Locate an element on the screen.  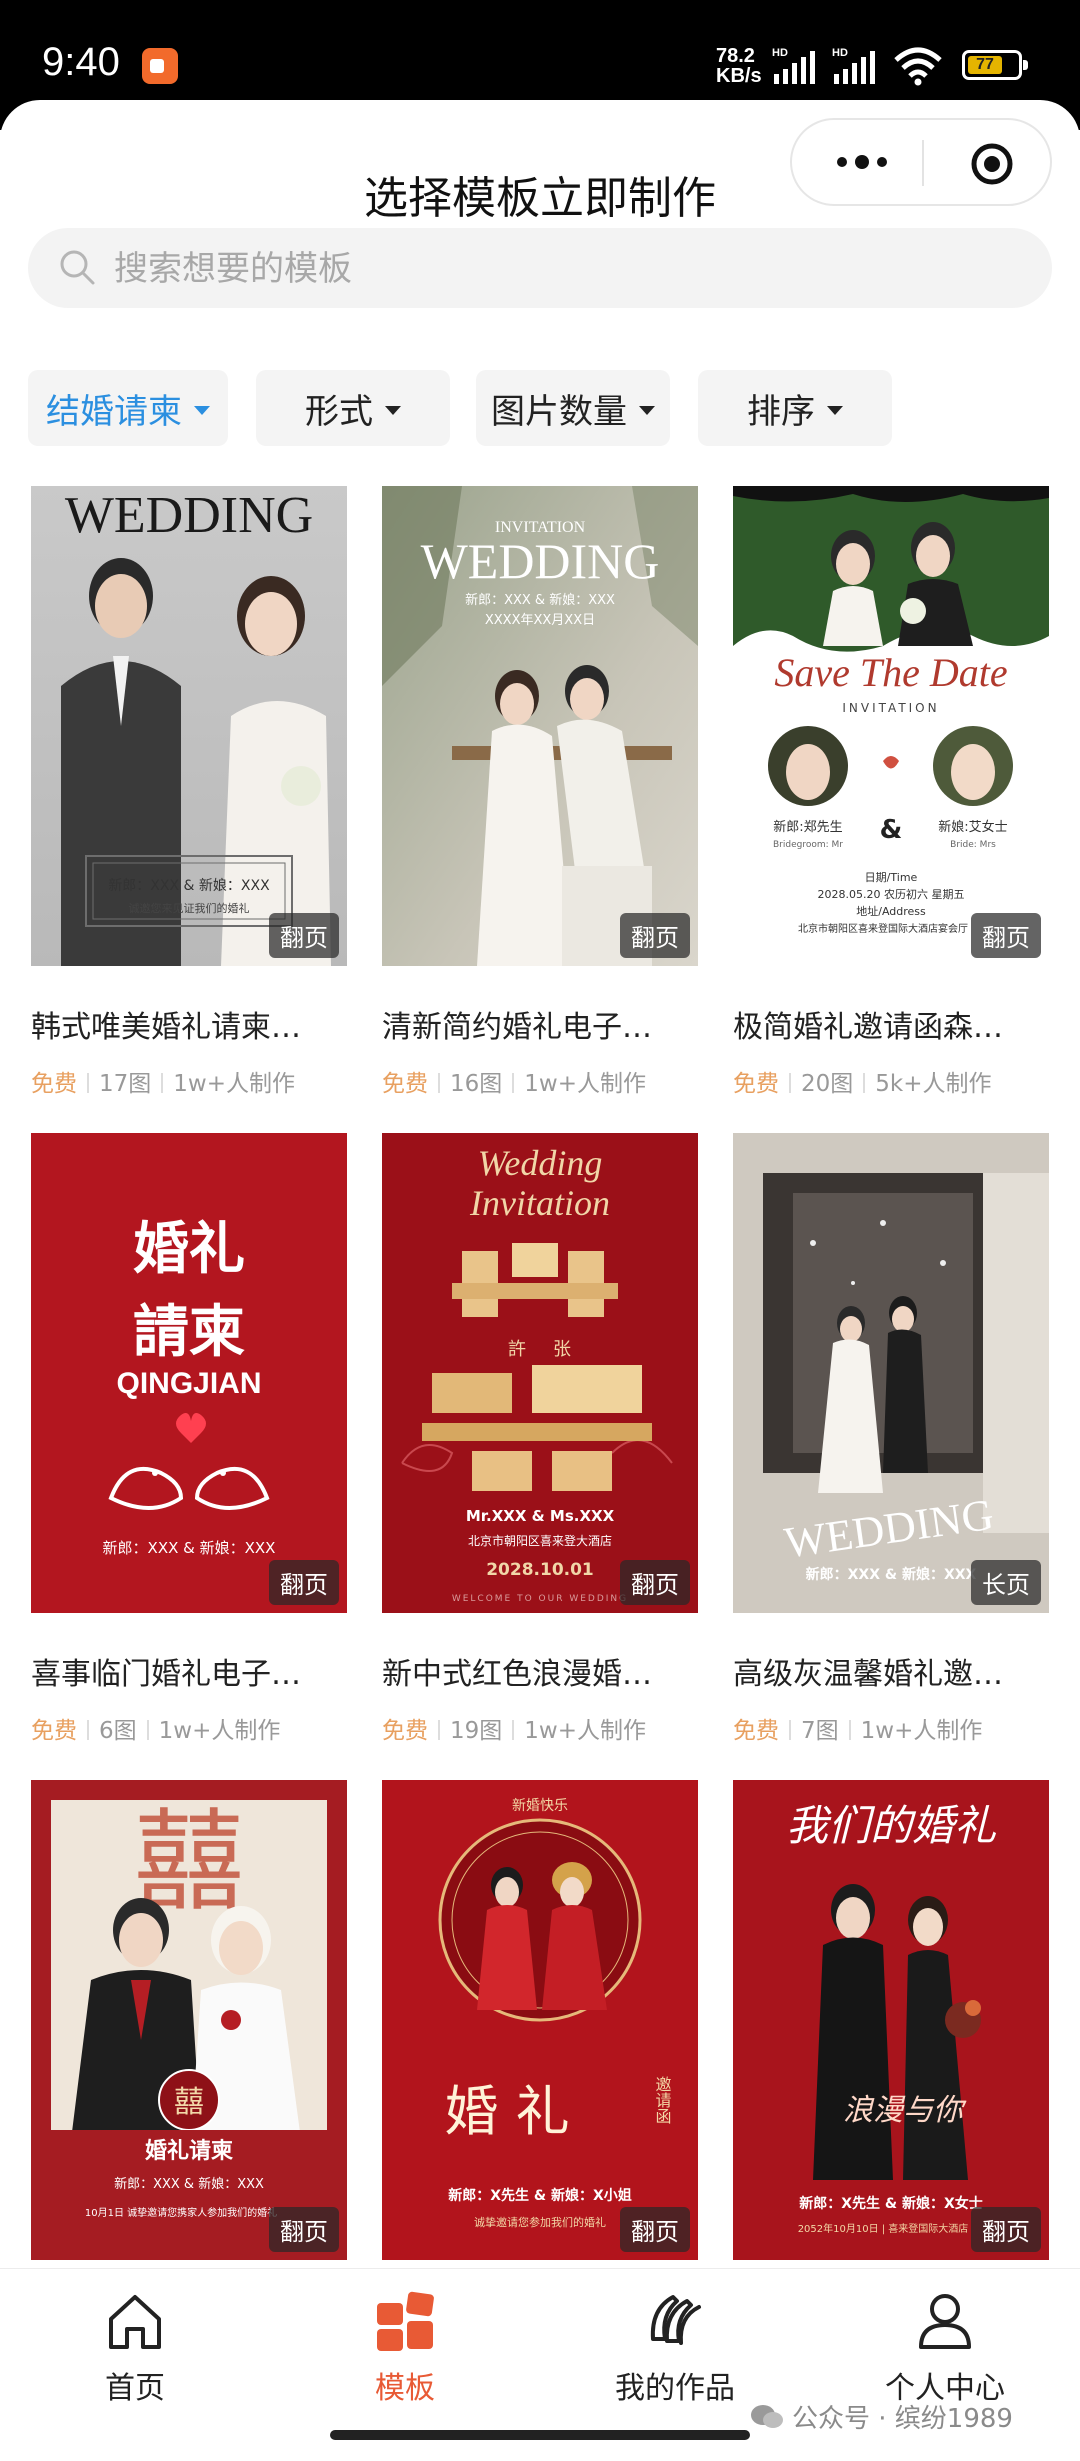
template-grid-icon is located at coordinates (405, 2321).